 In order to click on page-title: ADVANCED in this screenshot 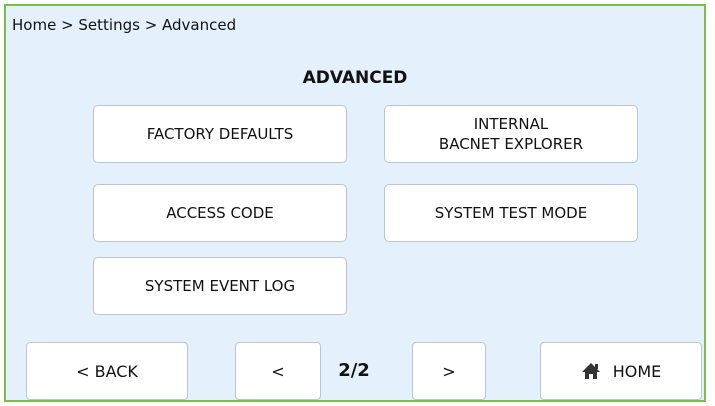, I will do `click(355, 78)`.